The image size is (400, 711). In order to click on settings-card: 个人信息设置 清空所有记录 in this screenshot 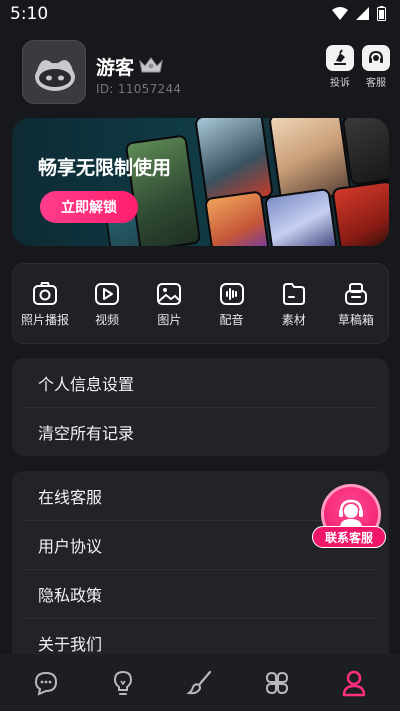, I will do `click(200, 407)`.